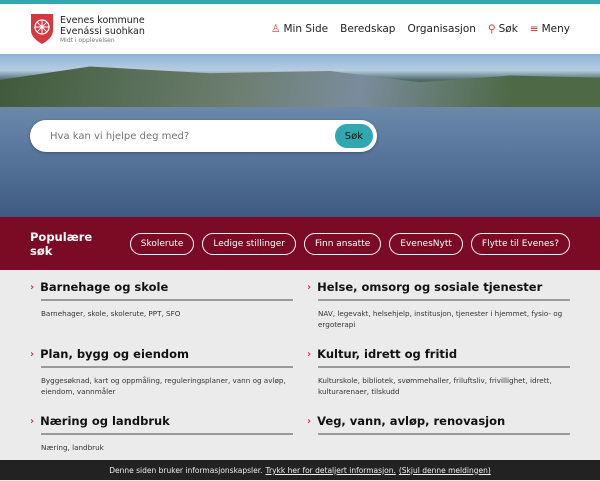  Describe the element at coordinates (102, 20) in the screenshot. I see `logo-name: Evenes kommune` at that location.